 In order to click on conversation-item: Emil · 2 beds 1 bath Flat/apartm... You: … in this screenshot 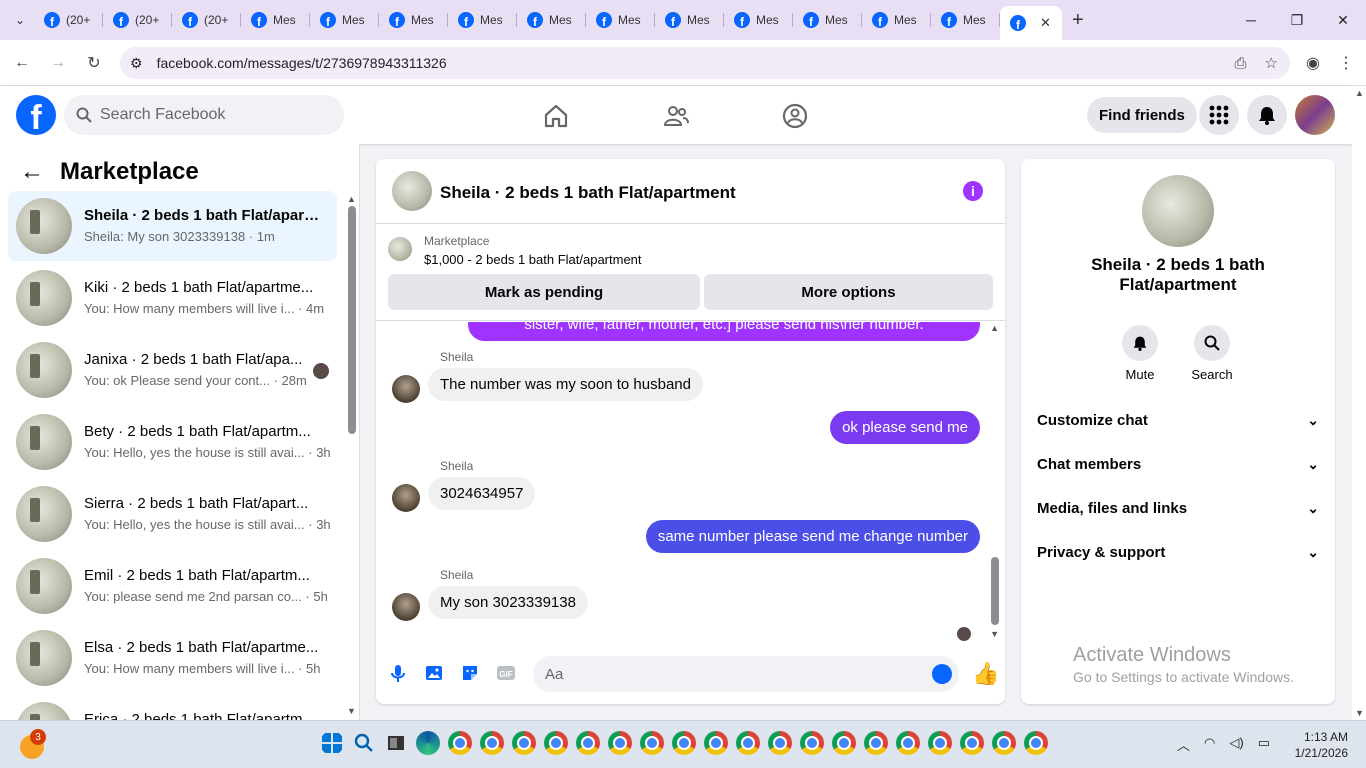, I will do `click(172, 586)`.